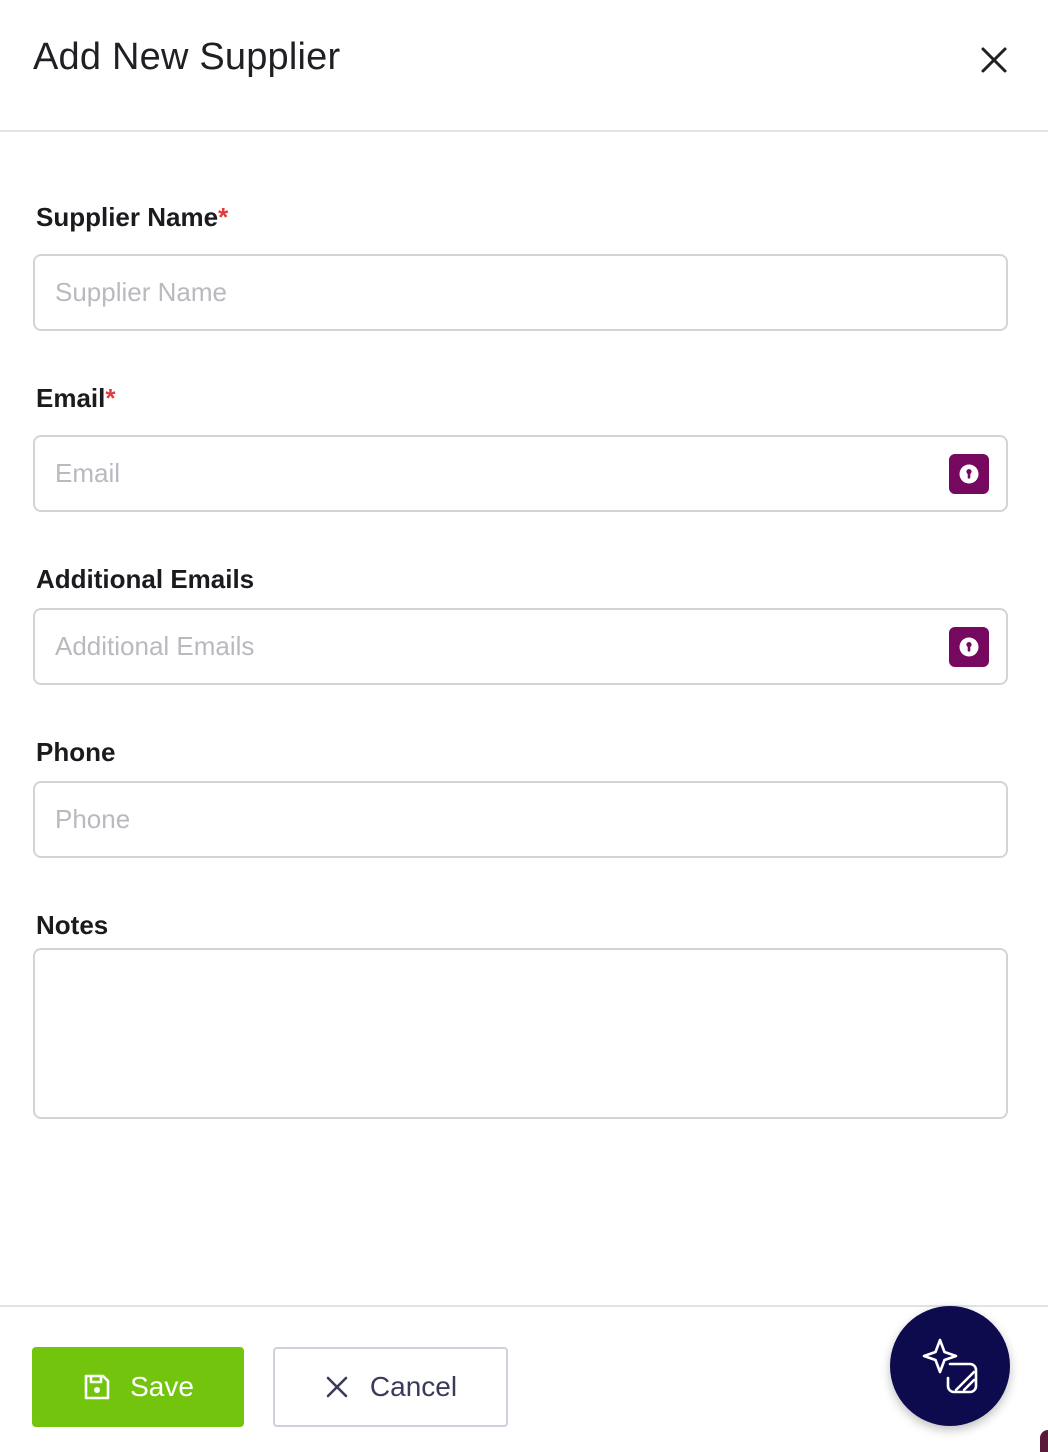 Image resolution: width=1048 pixels, height=1452 pixels. Describe the element at coordinates (76, 752) in the screenshot. I see `phone-label: Phone` at that location.